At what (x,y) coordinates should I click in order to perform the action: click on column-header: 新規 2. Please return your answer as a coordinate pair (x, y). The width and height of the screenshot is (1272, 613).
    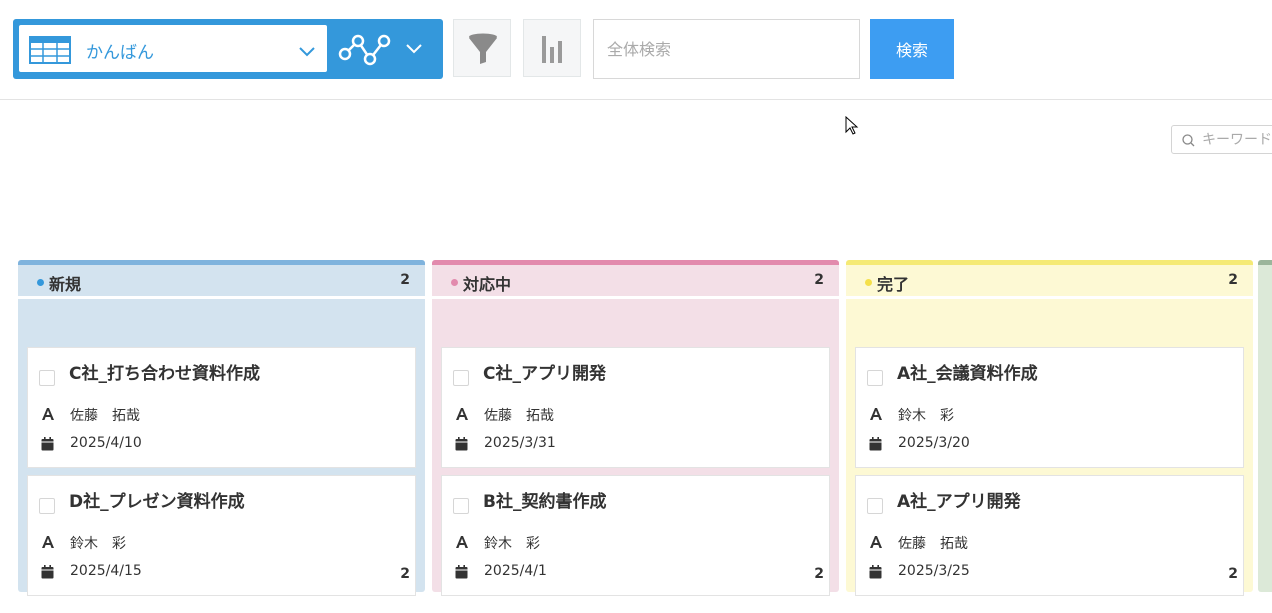
    Looking at the image, I should click on (221, 278).